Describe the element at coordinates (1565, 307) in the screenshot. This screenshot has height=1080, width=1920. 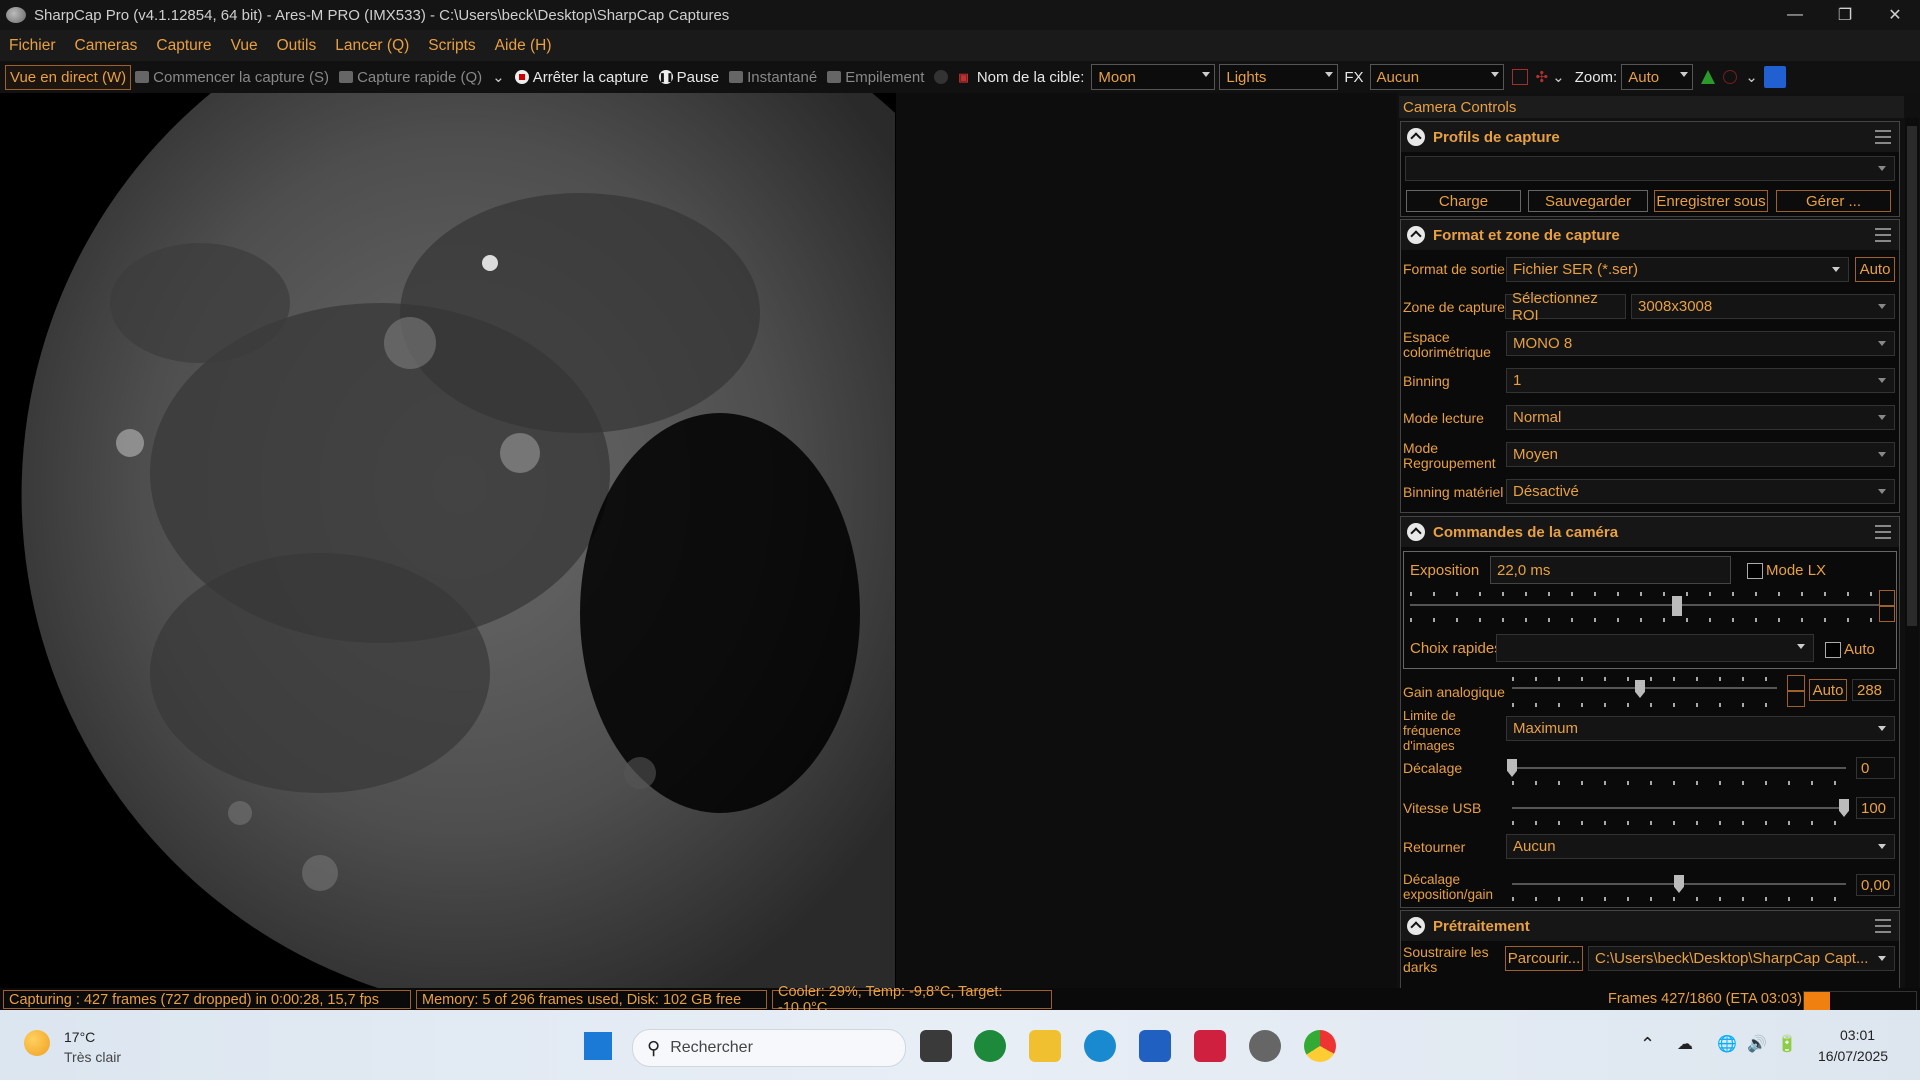
I see `select-roi-button: Sélectionnez ROI` at that location.